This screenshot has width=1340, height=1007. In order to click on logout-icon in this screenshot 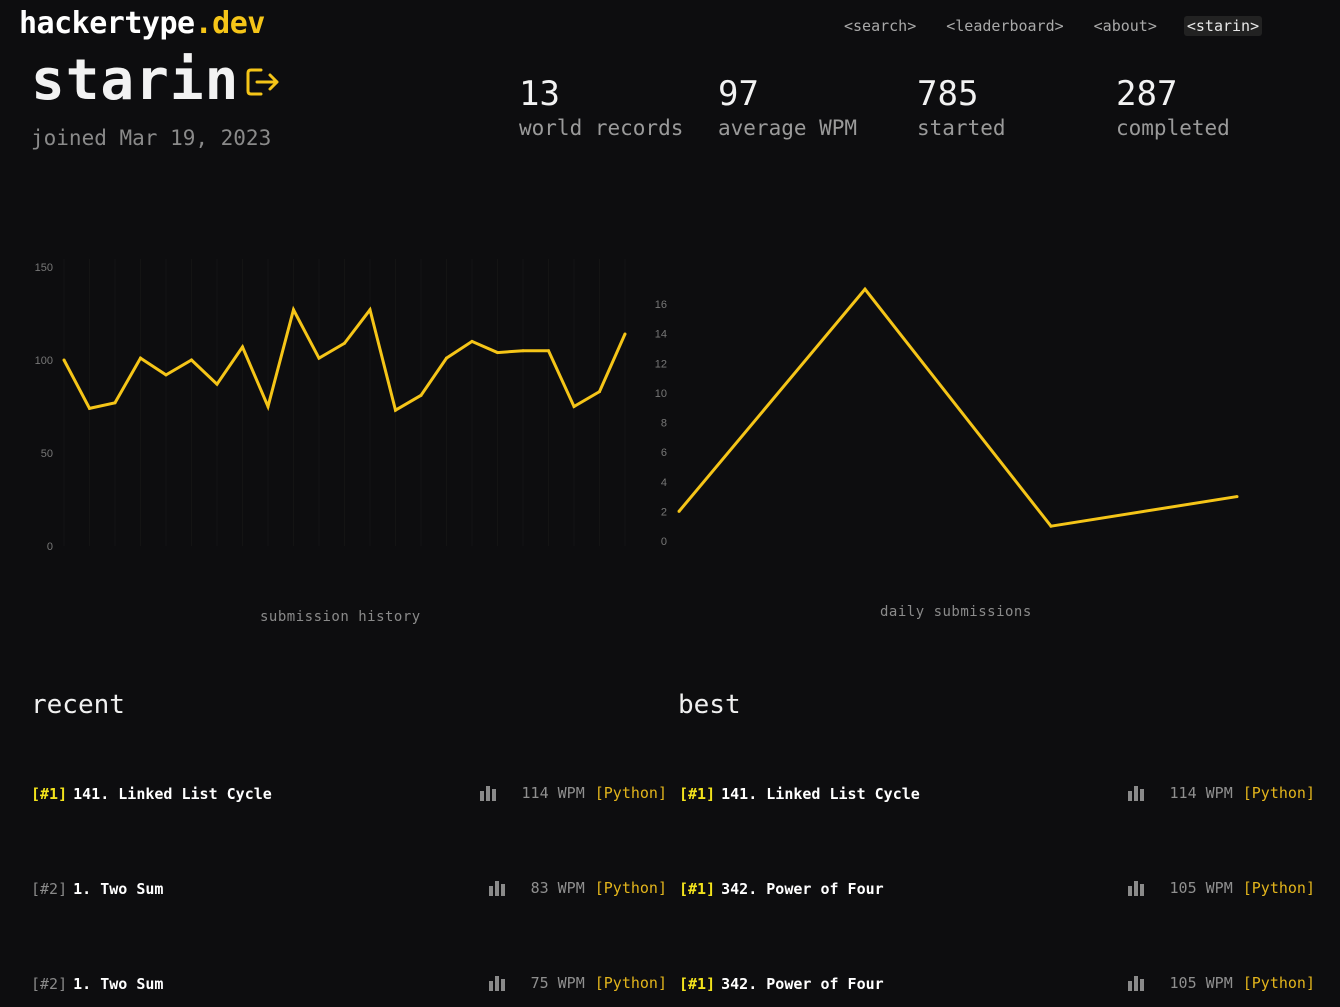, I will do `click(263, 82)`.